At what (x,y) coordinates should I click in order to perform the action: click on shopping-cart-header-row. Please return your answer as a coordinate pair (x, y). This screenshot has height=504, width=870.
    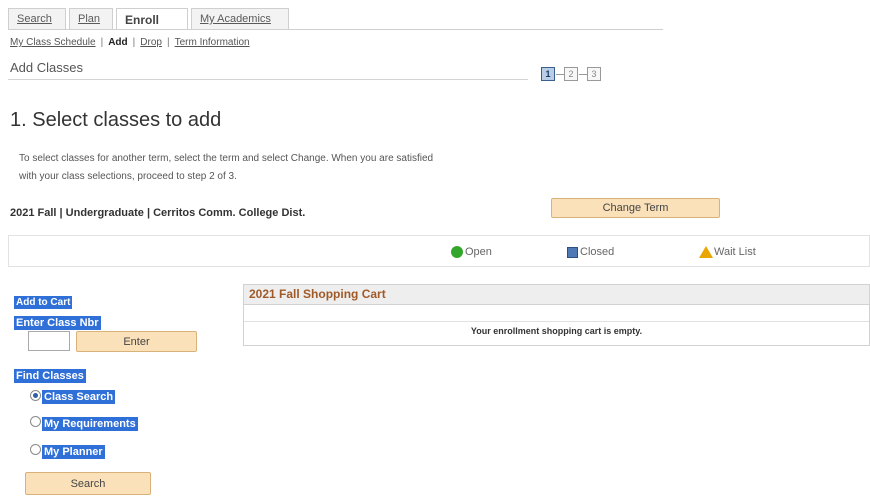
    Looking at the image, I should click on (556, 313).